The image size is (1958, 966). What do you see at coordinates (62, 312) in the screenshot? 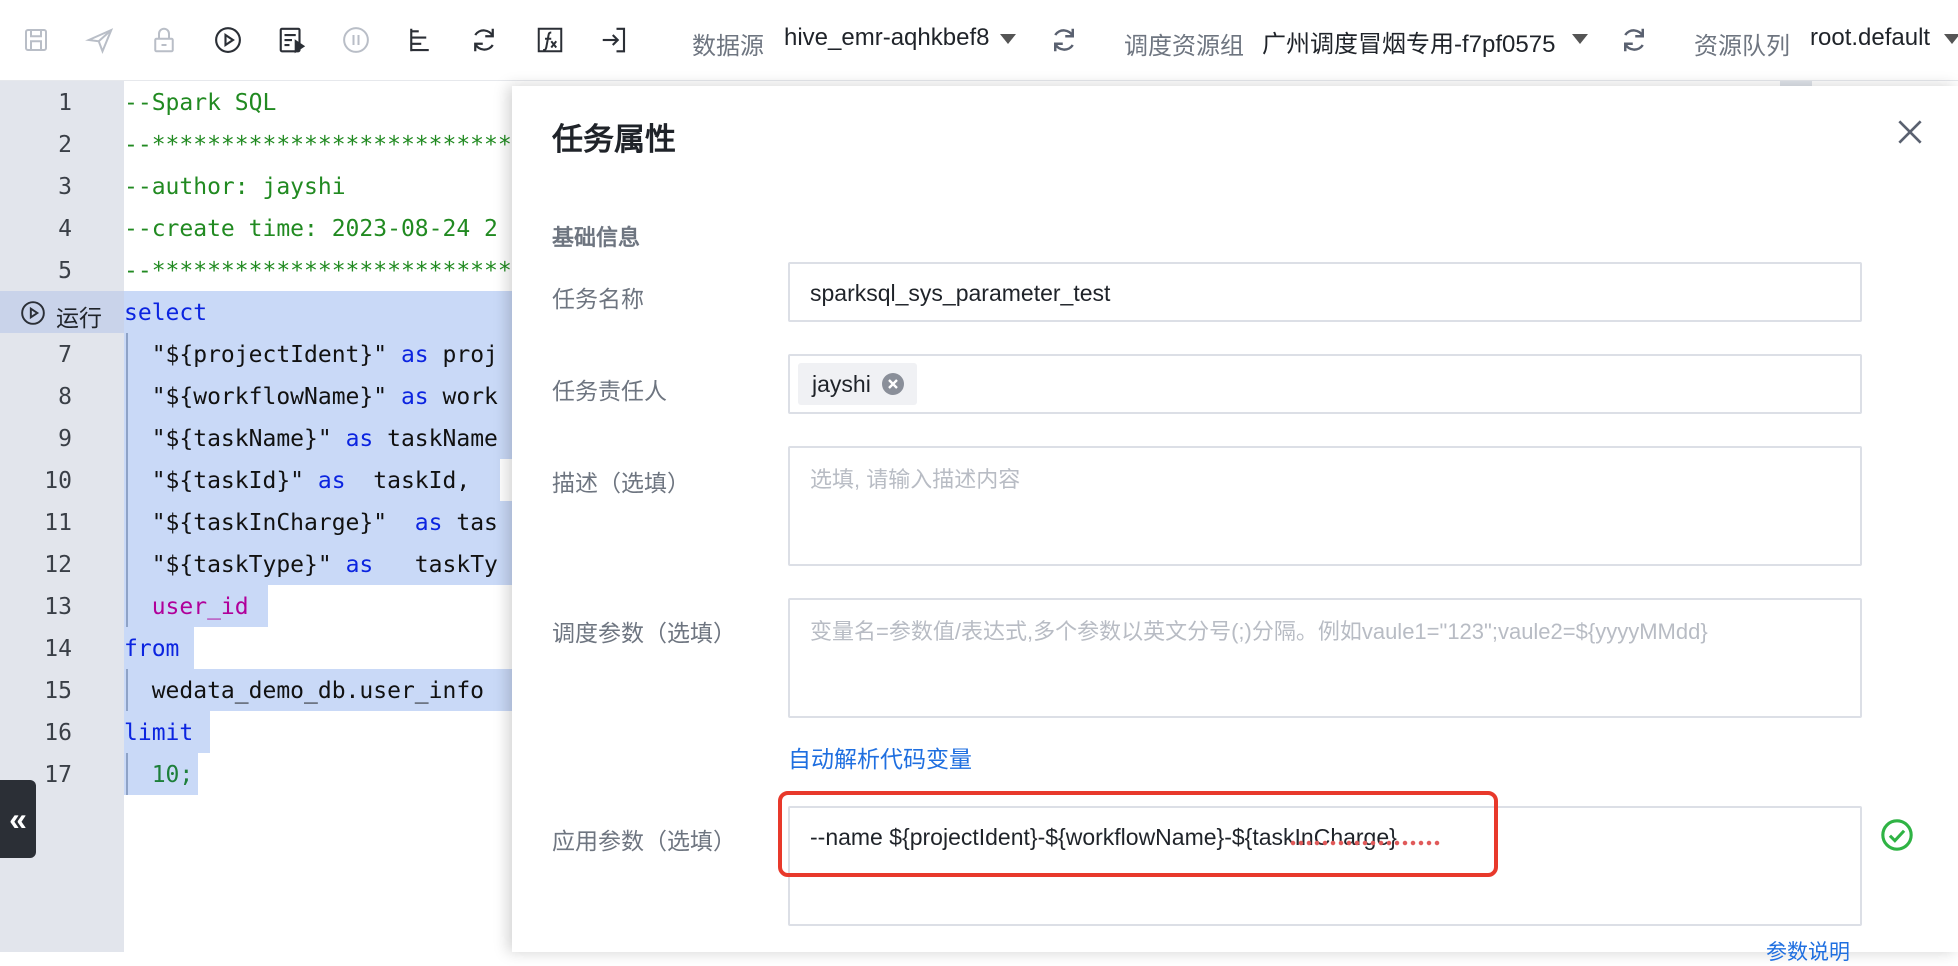
I see `run-line-button: 运行` at bounding box center [62, 312].